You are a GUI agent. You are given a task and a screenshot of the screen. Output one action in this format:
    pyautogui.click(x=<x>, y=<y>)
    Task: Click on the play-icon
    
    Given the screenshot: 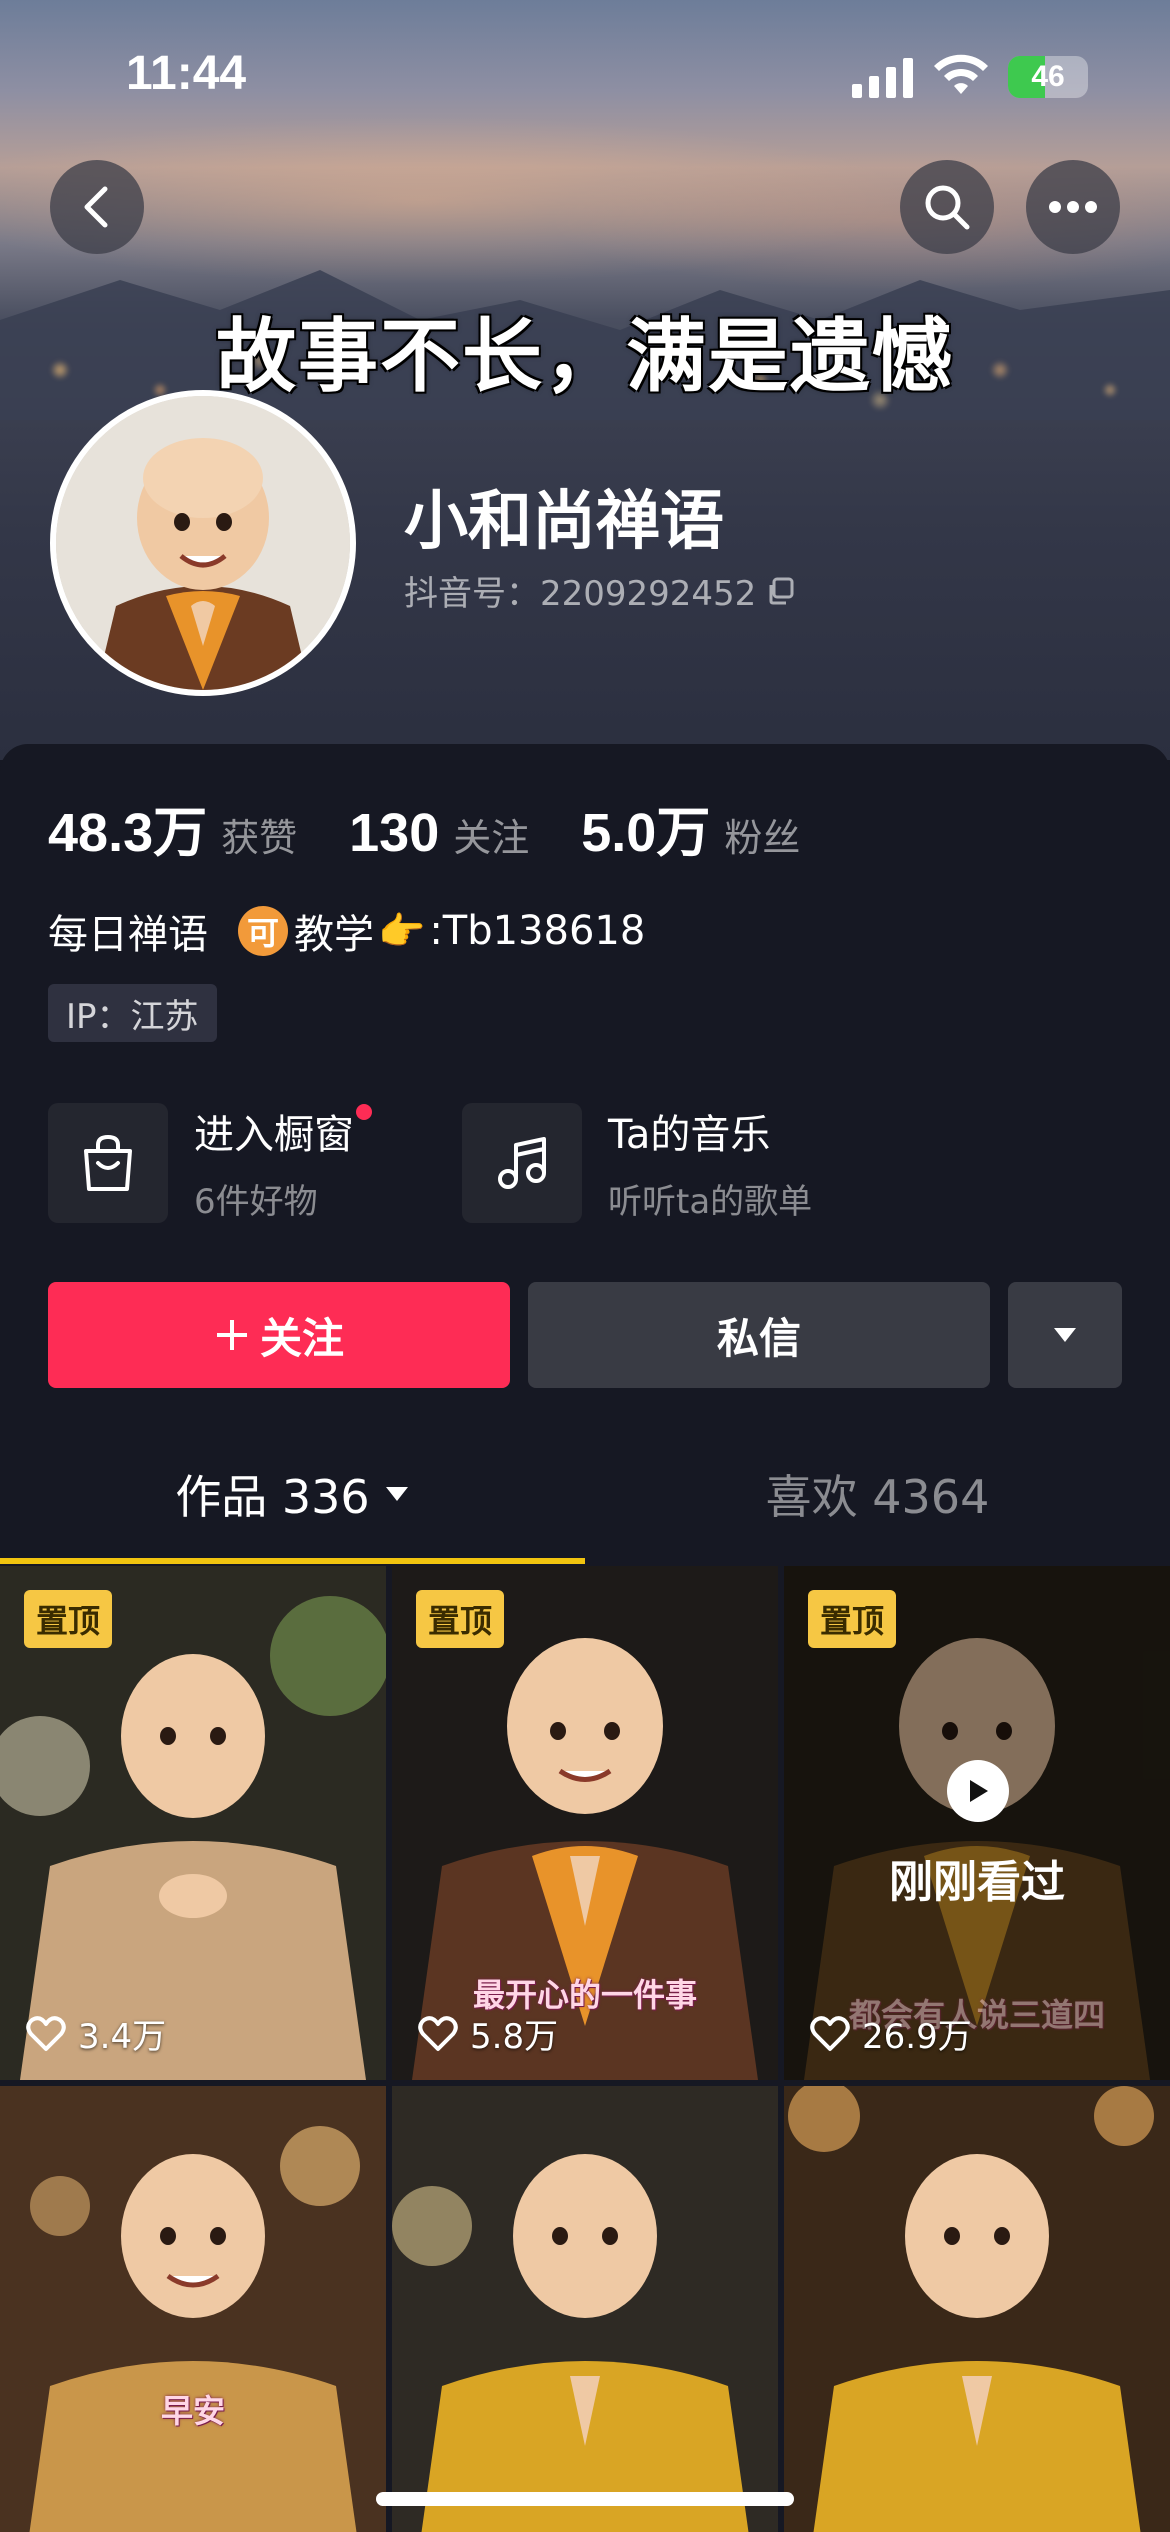 What is the action you would take?
    pyautogui.click(x=978, y=1791)
    